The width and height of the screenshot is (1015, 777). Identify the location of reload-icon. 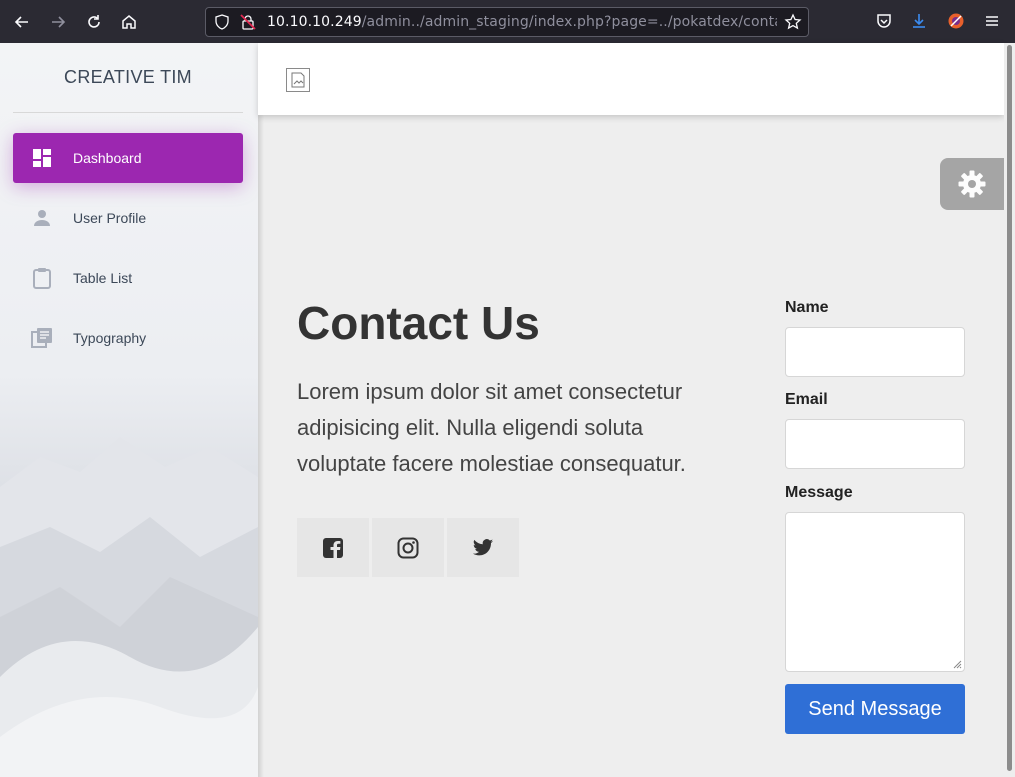
(94, 21).